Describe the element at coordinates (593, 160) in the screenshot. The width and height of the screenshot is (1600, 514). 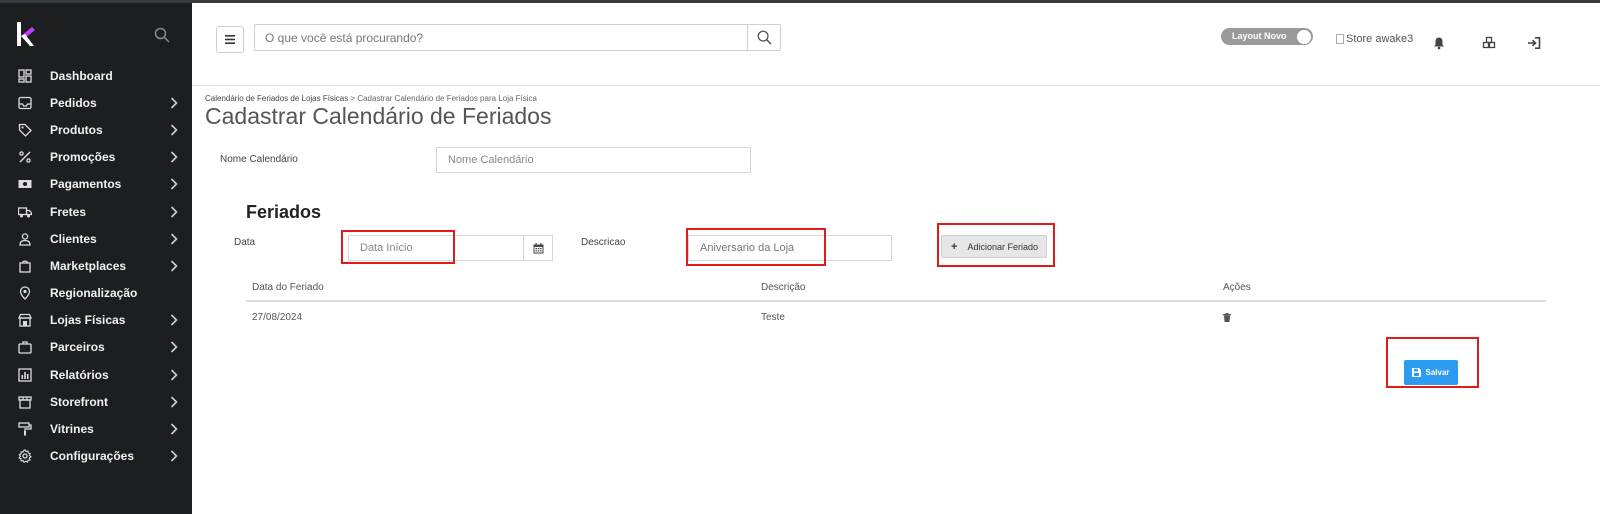
I see `nome-calendario-input: Nome Calendário` at that location.